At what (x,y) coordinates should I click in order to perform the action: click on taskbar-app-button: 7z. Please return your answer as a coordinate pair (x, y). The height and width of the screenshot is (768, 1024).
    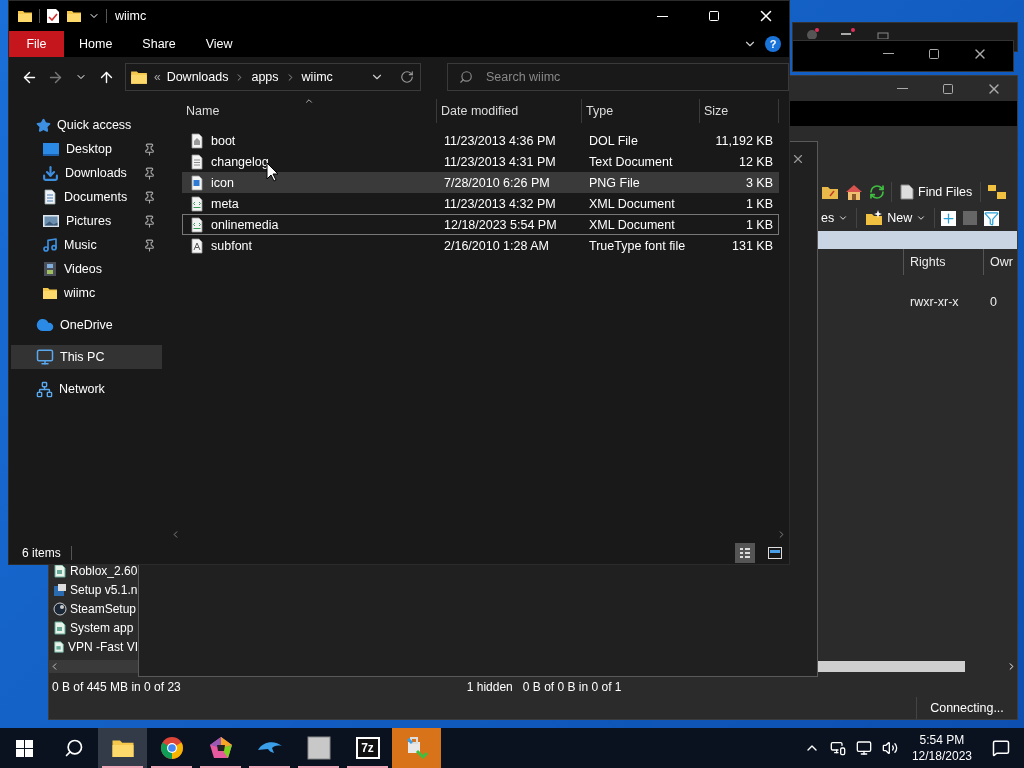
    Looking at the image, I should click on (367, 748).